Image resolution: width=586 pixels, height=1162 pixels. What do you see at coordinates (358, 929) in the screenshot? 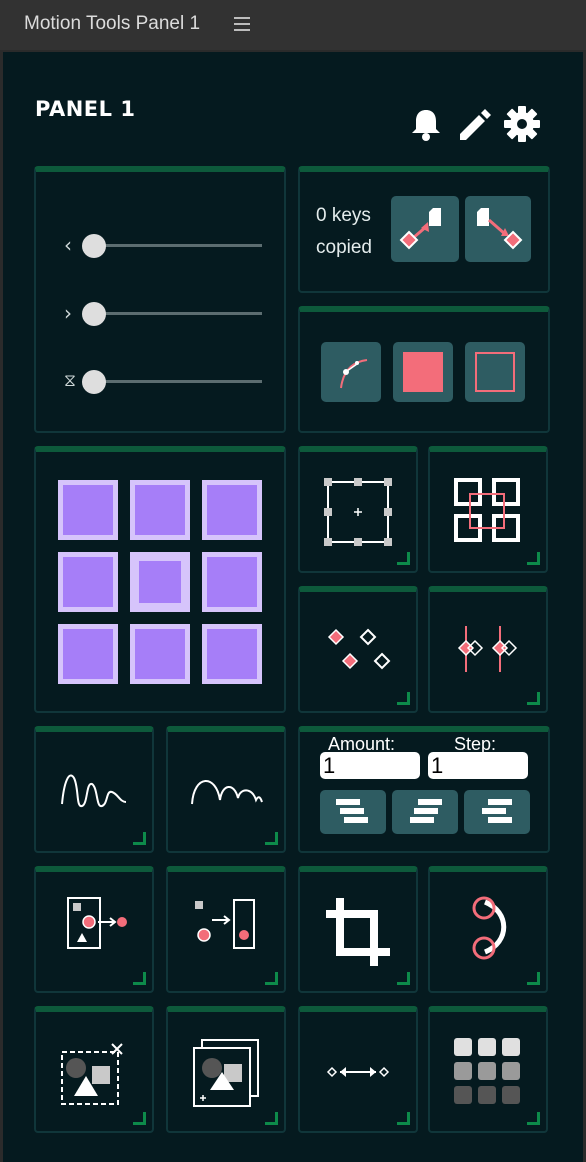
I see `crop-tool` at bounding box center [358, 929].